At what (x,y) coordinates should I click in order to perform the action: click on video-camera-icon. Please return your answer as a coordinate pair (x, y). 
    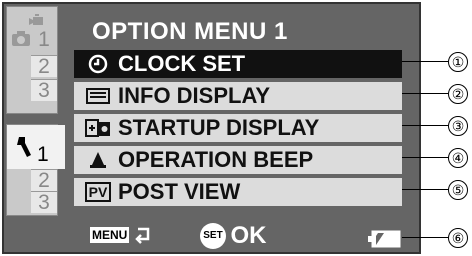
    Looking at the image, I should click on (36, 19).